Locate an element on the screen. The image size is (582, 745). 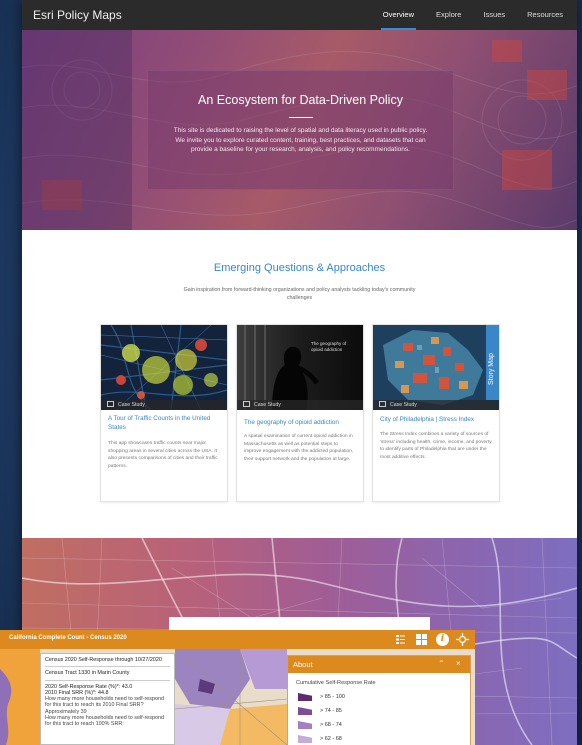
story-map-ribbon: Story Map is located at coordinates (492, 362).